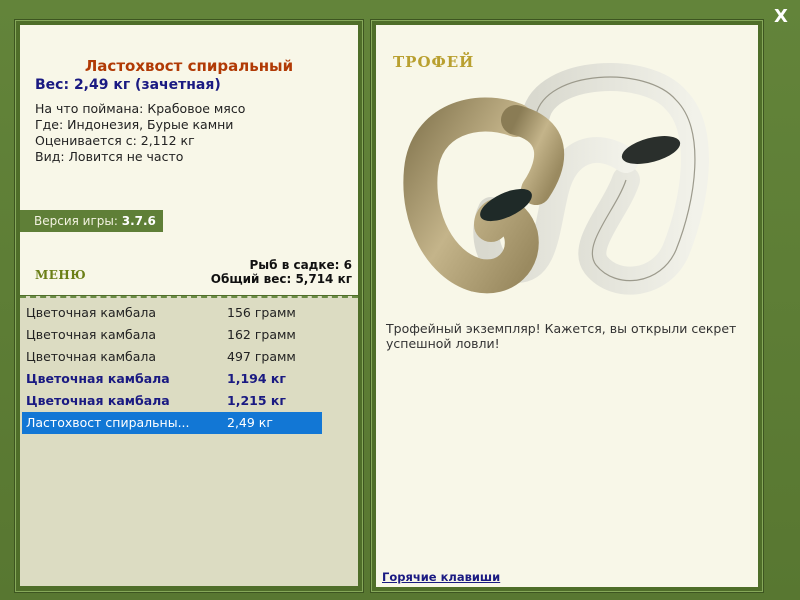  What do you see at coordinates (441, 577) in the screenshot?
I see `hotkeys-link: Горячие клавиши` at bounding box center [441, 577].